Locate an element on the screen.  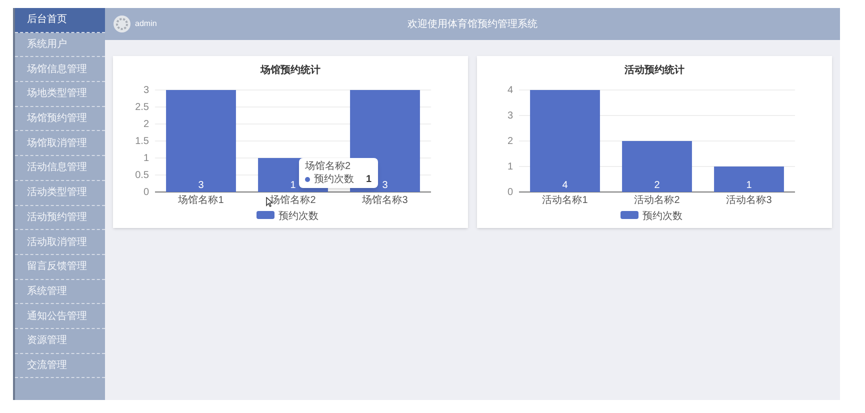
user-name: admin is located at coordinates (146, 24).